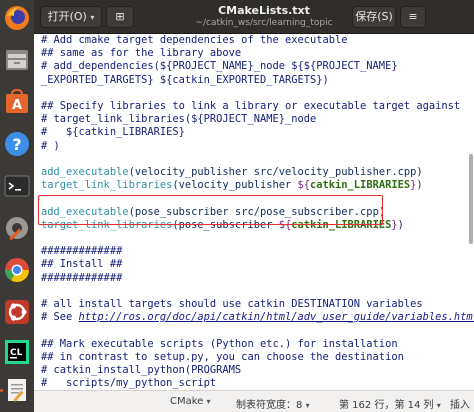  What do you see at coordinates (107, 185) in the screenshot?
I see `code-token: target_link_libraries` at bounding box center [107, 185].